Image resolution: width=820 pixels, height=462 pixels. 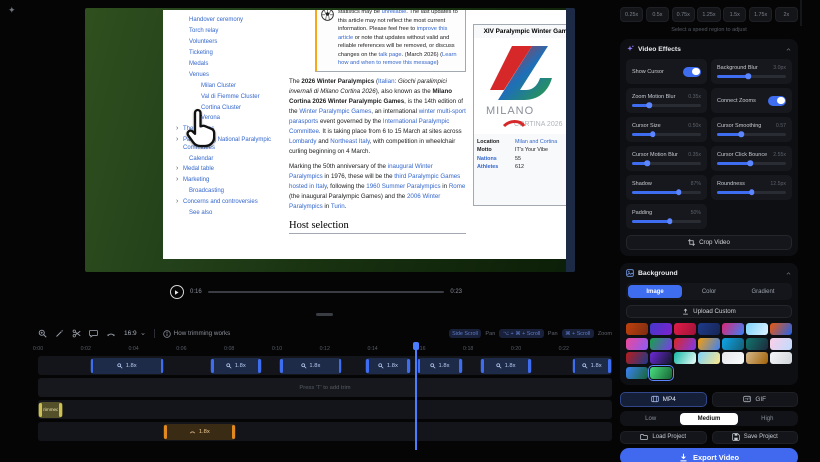 What do you see at coordinates (200, 431) in the screenshot?
I see `speed-segment: 1.8x` at bounding box center [200, 431].